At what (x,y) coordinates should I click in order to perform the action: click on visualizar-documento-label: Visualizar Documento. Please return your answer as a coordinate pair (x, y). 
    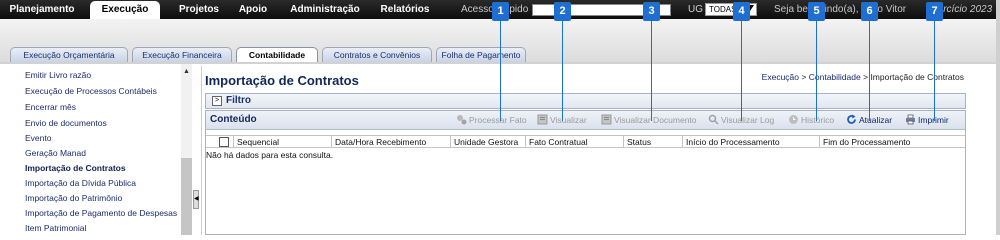
    Looking at the image, I should click on (655, 120).